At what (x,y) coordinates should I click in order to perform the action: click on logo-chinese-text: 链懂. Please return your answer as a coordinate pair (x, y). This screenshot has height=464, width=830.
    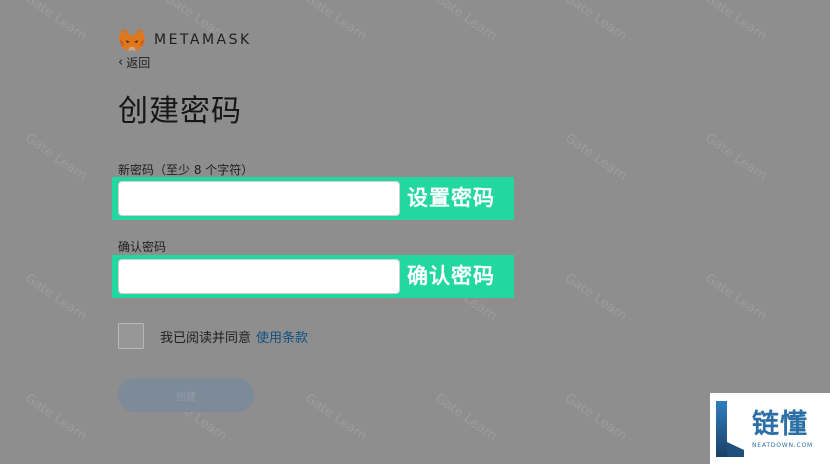
    Looking at the image, I should click on (780, 424).